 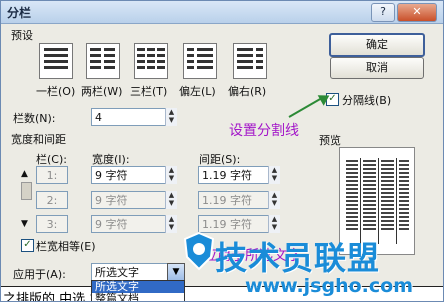 What do you see at coordinates (34, 118) in the screenshot?
I see `column-count-label: 栏数(N):` at bounding box center [34, 118].